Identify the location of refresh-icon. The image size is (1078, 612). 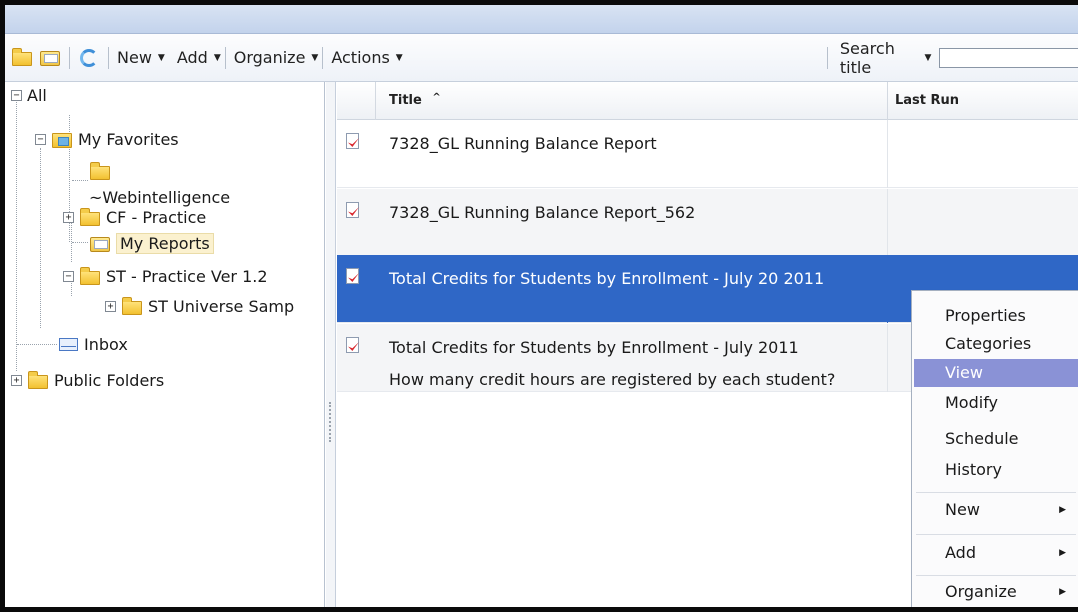
(89, 58).